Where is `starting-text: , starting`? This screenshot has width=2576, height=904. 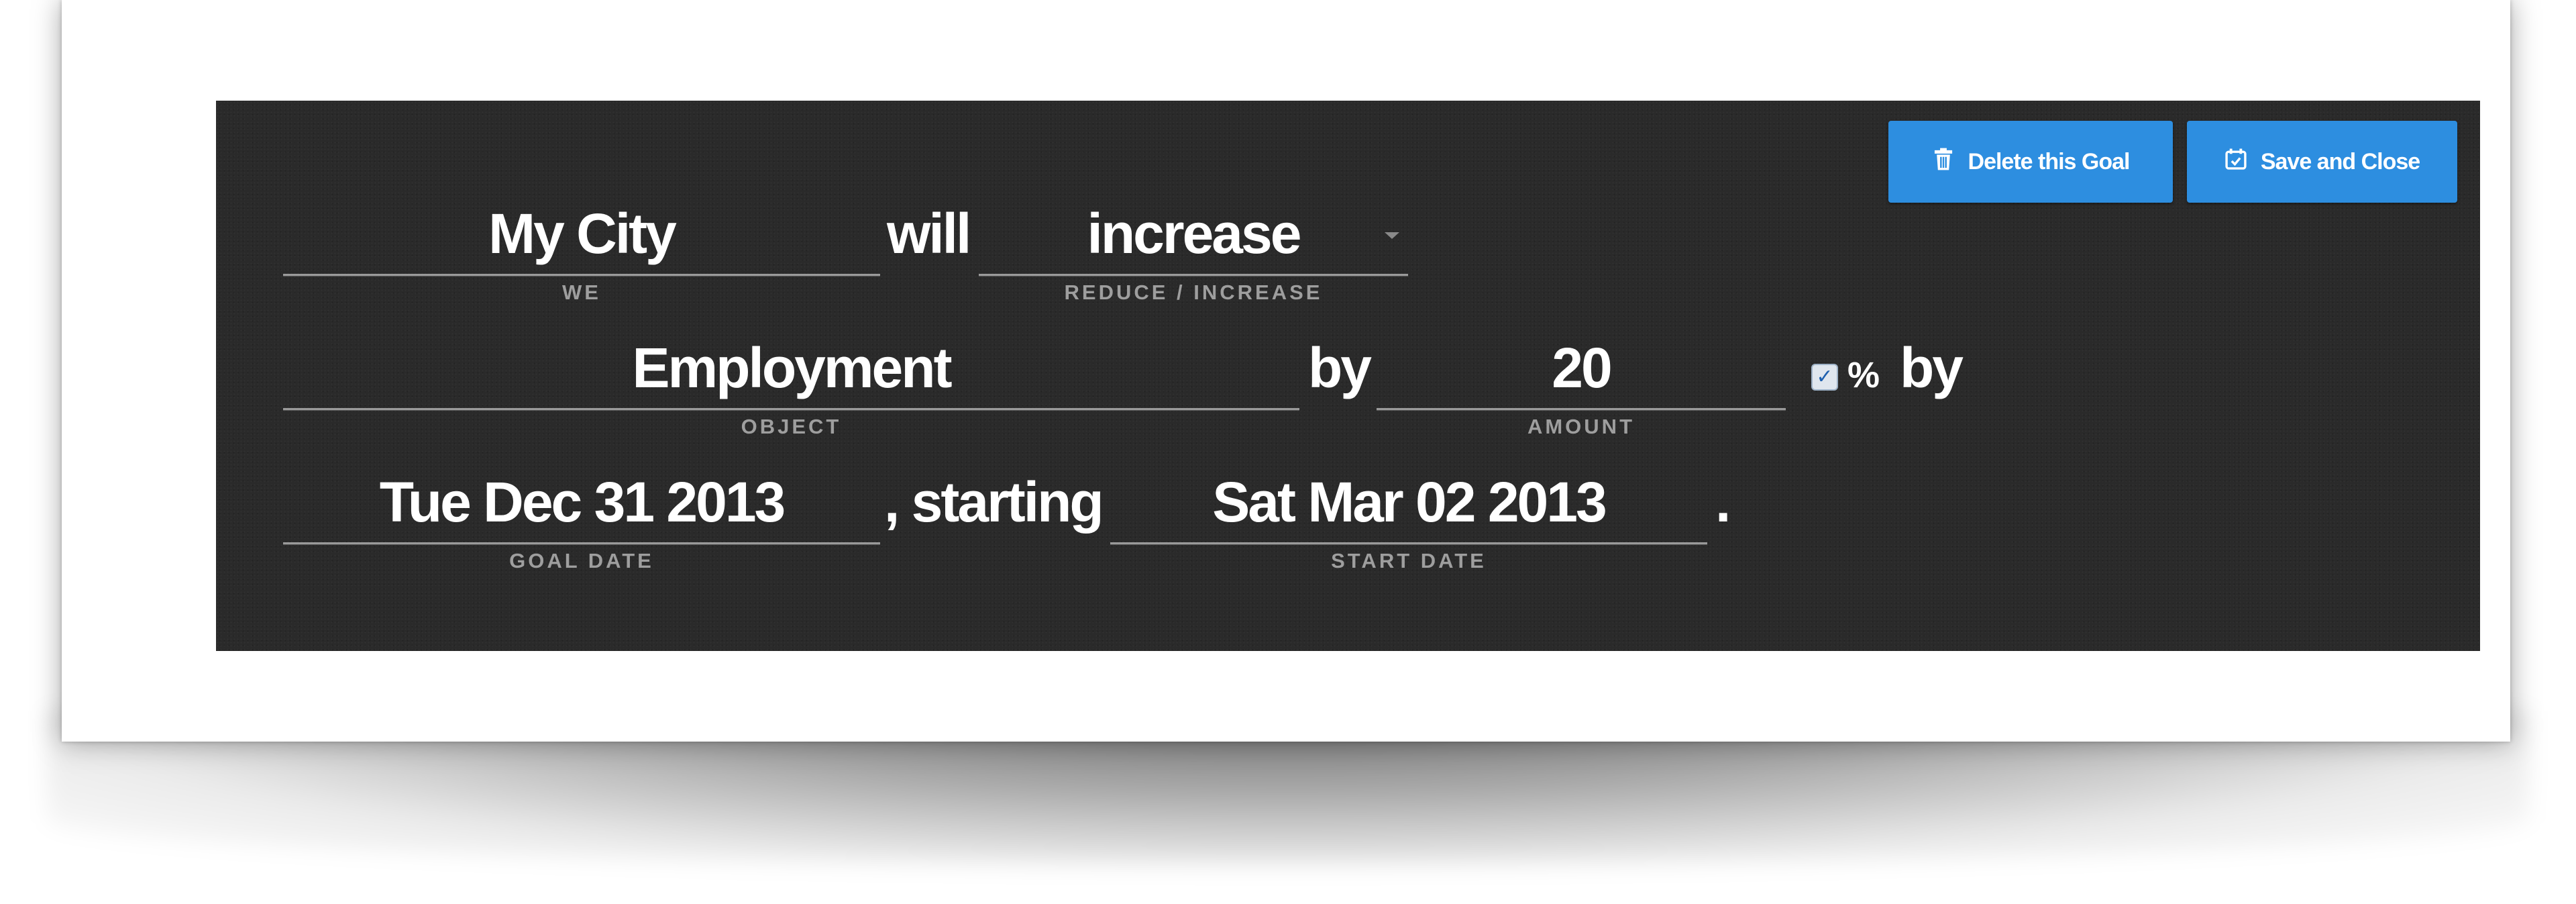
starting-text: , starting is located at coordinates (994, 502).